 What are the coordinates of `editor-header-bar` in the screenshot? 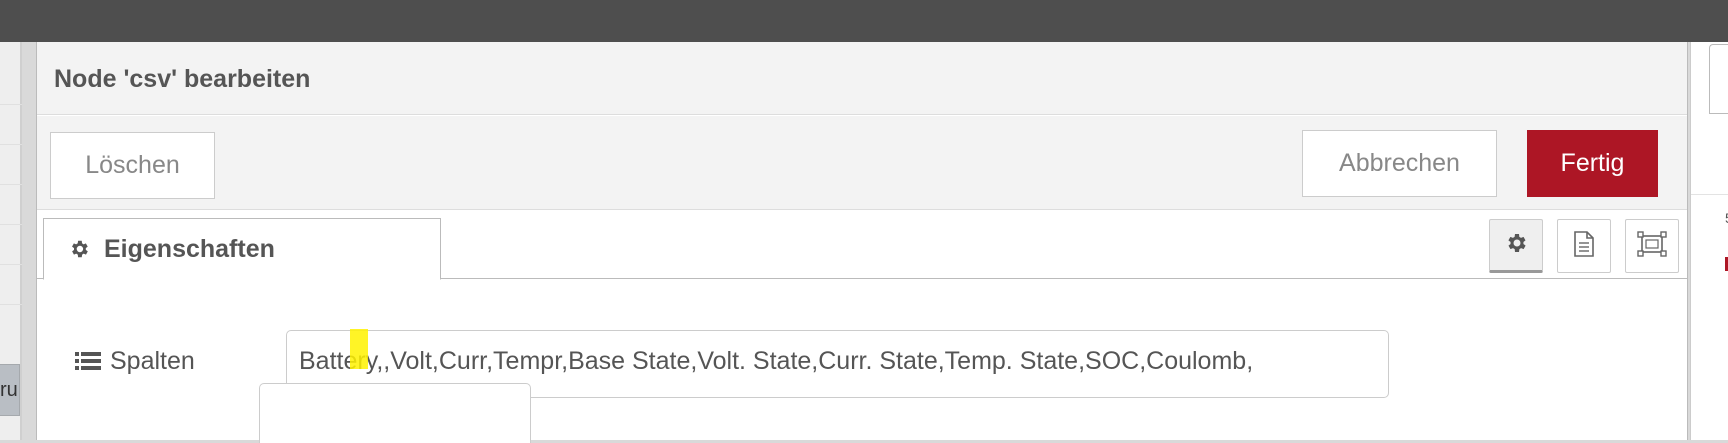 It's located at (864, 21).